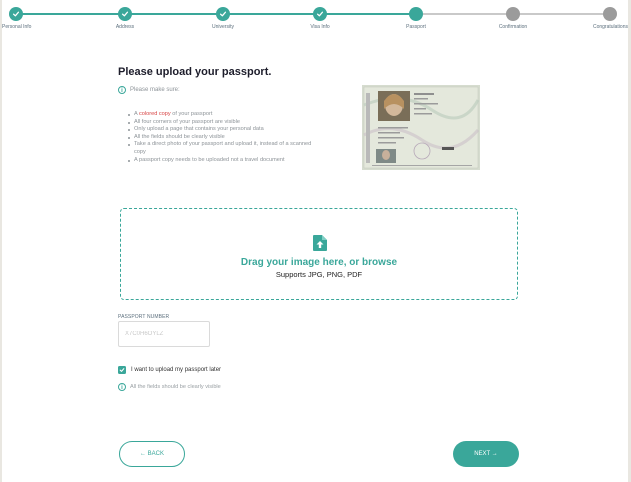 This screenshot has height=482, width=631. I want to click on step-congratulations-dot, so click(610, 14).